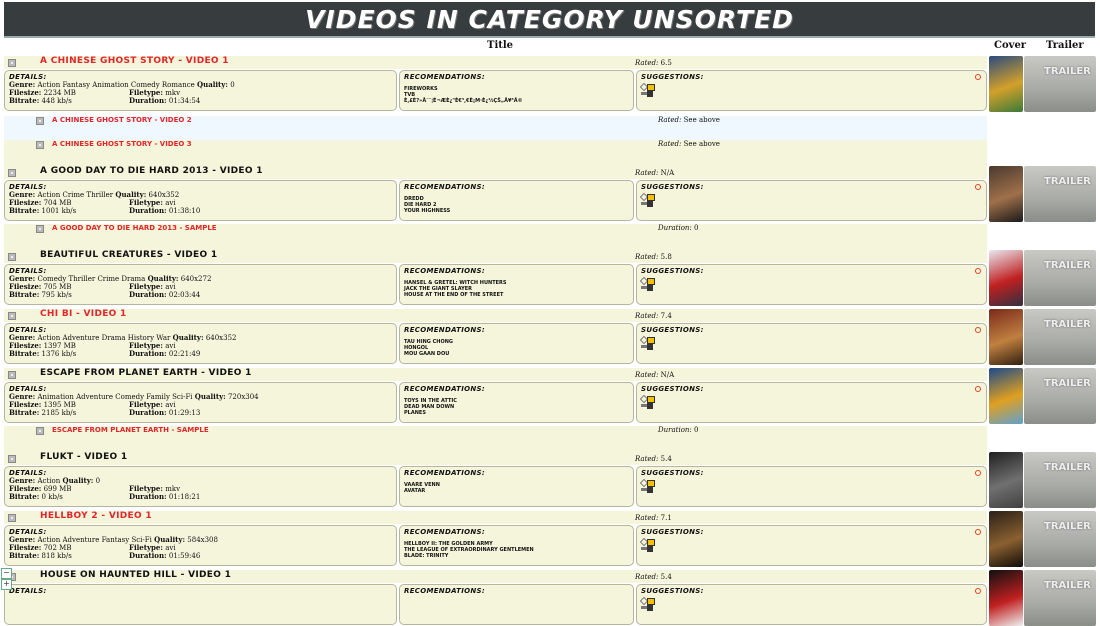 Image resolution: width=1100 pixels, height=626 pixels. Describe the element at coordinates (516, 211) in the screenshot. I see `recommendation-link: Your Highness` at that location.